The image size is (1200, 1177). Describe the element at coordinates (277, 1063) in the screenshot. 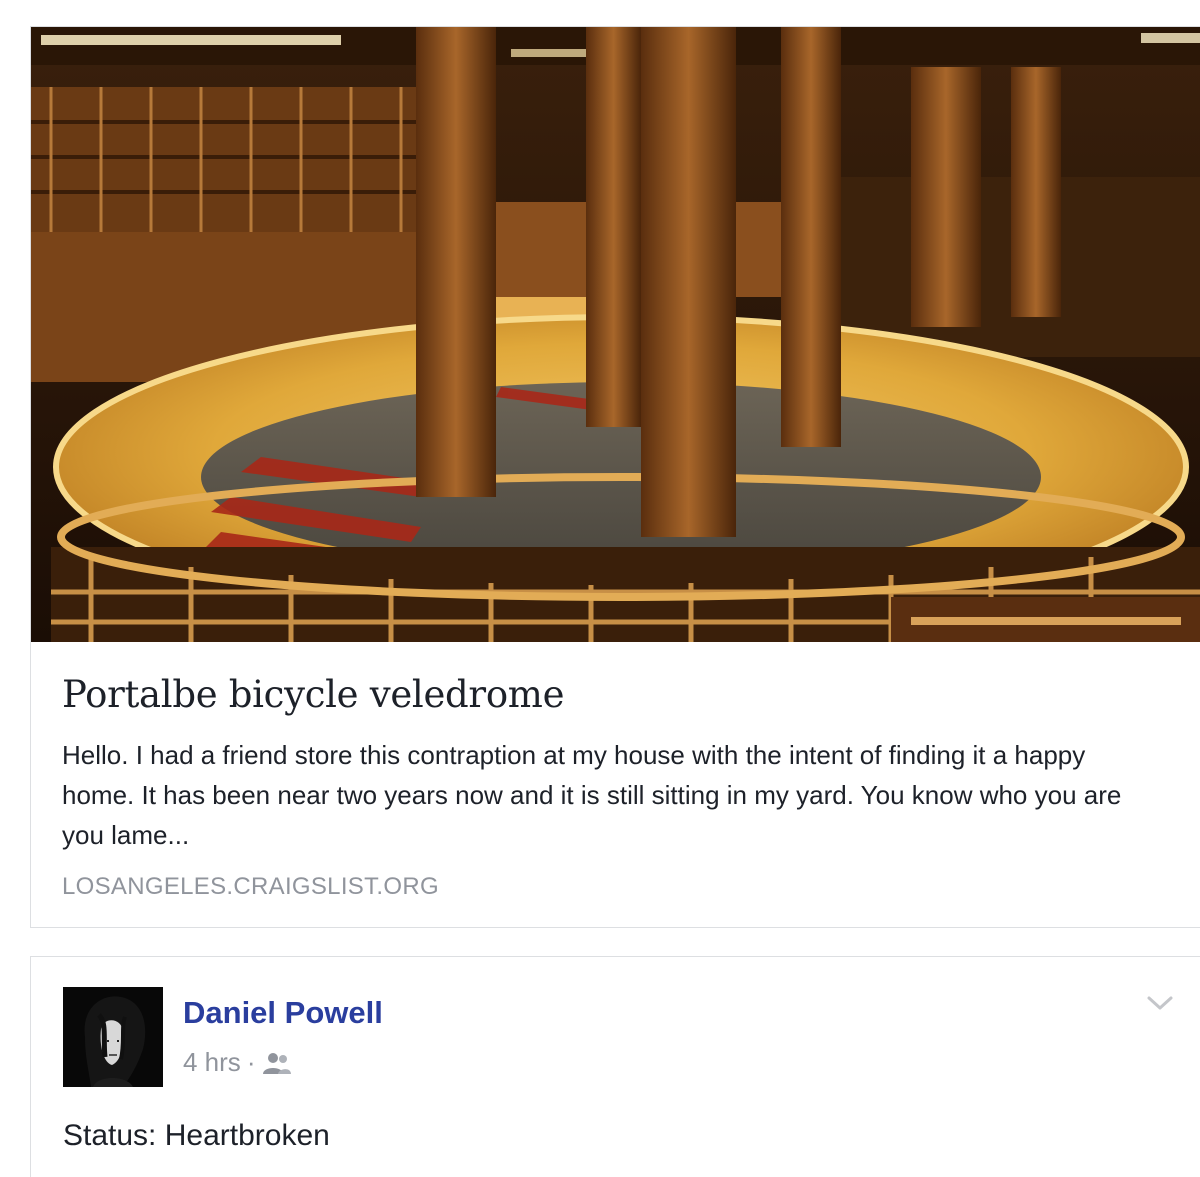

I see `friends-icon` at that location.